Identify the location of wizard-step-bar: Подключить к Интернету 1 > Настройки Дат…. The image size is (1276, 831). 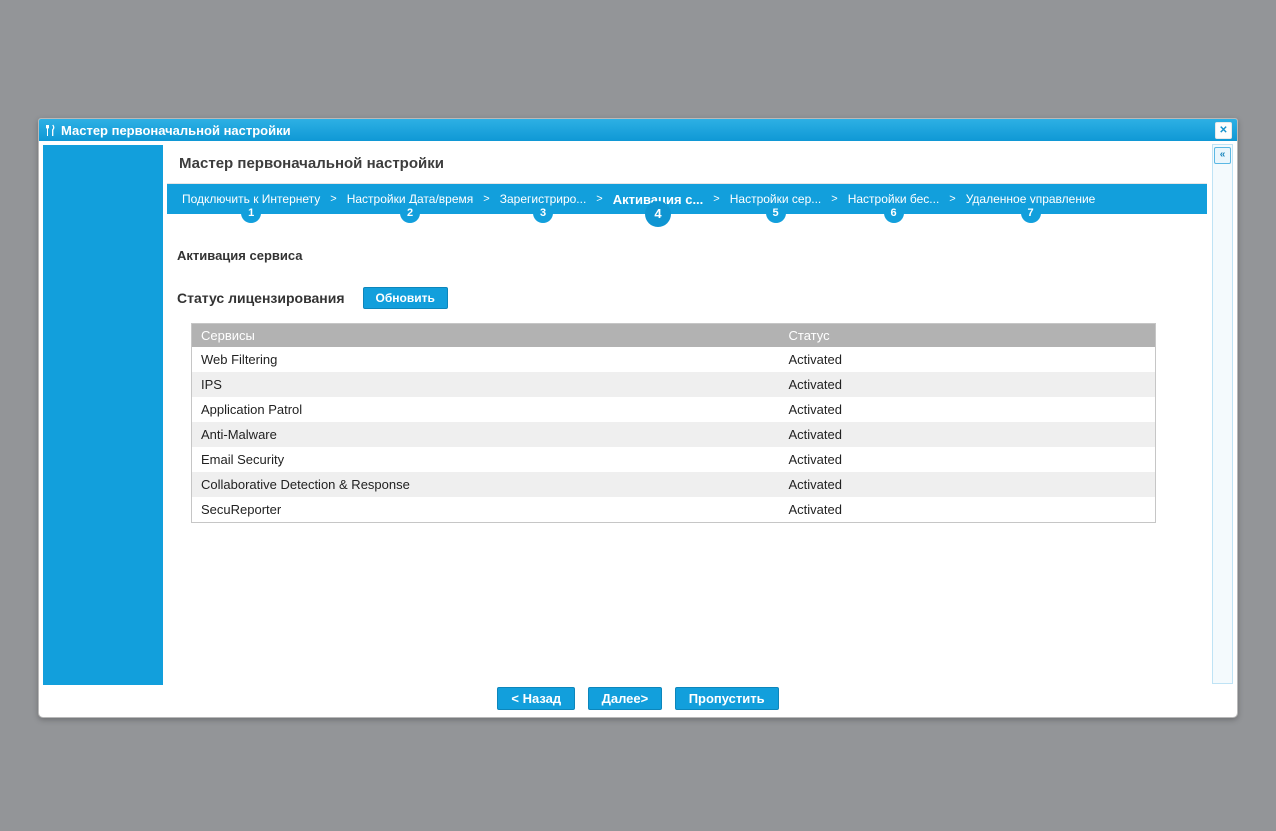
(687, 205).